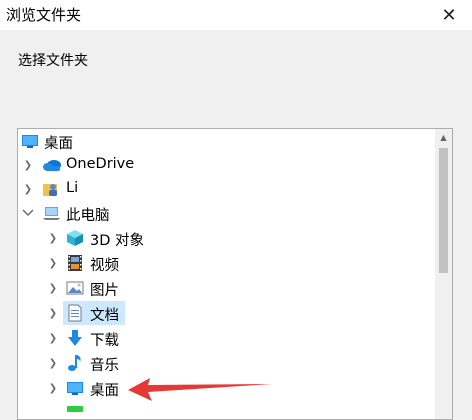 The width and height of the screenshot is (472, 420). What do you see at coordinates (72, 188) in the screenshot?
I see `tree-item-label: Li` at bounding box center [72, 188].